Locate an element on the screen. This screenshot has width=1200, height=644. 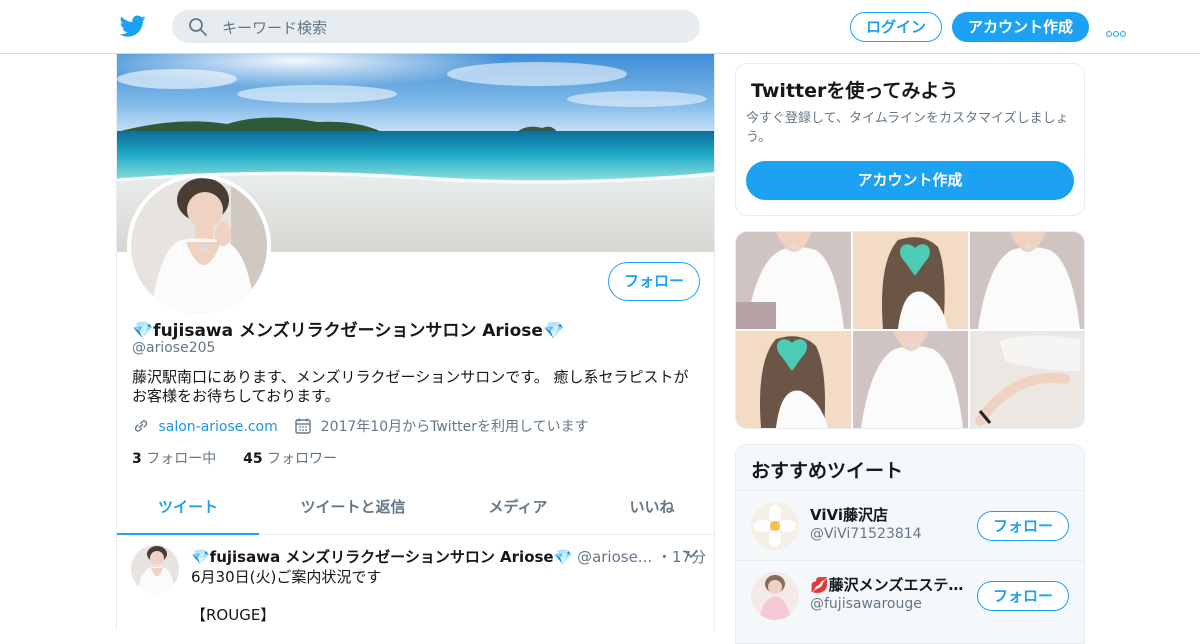
media-photo-grid is located at coordinates (910, 330).